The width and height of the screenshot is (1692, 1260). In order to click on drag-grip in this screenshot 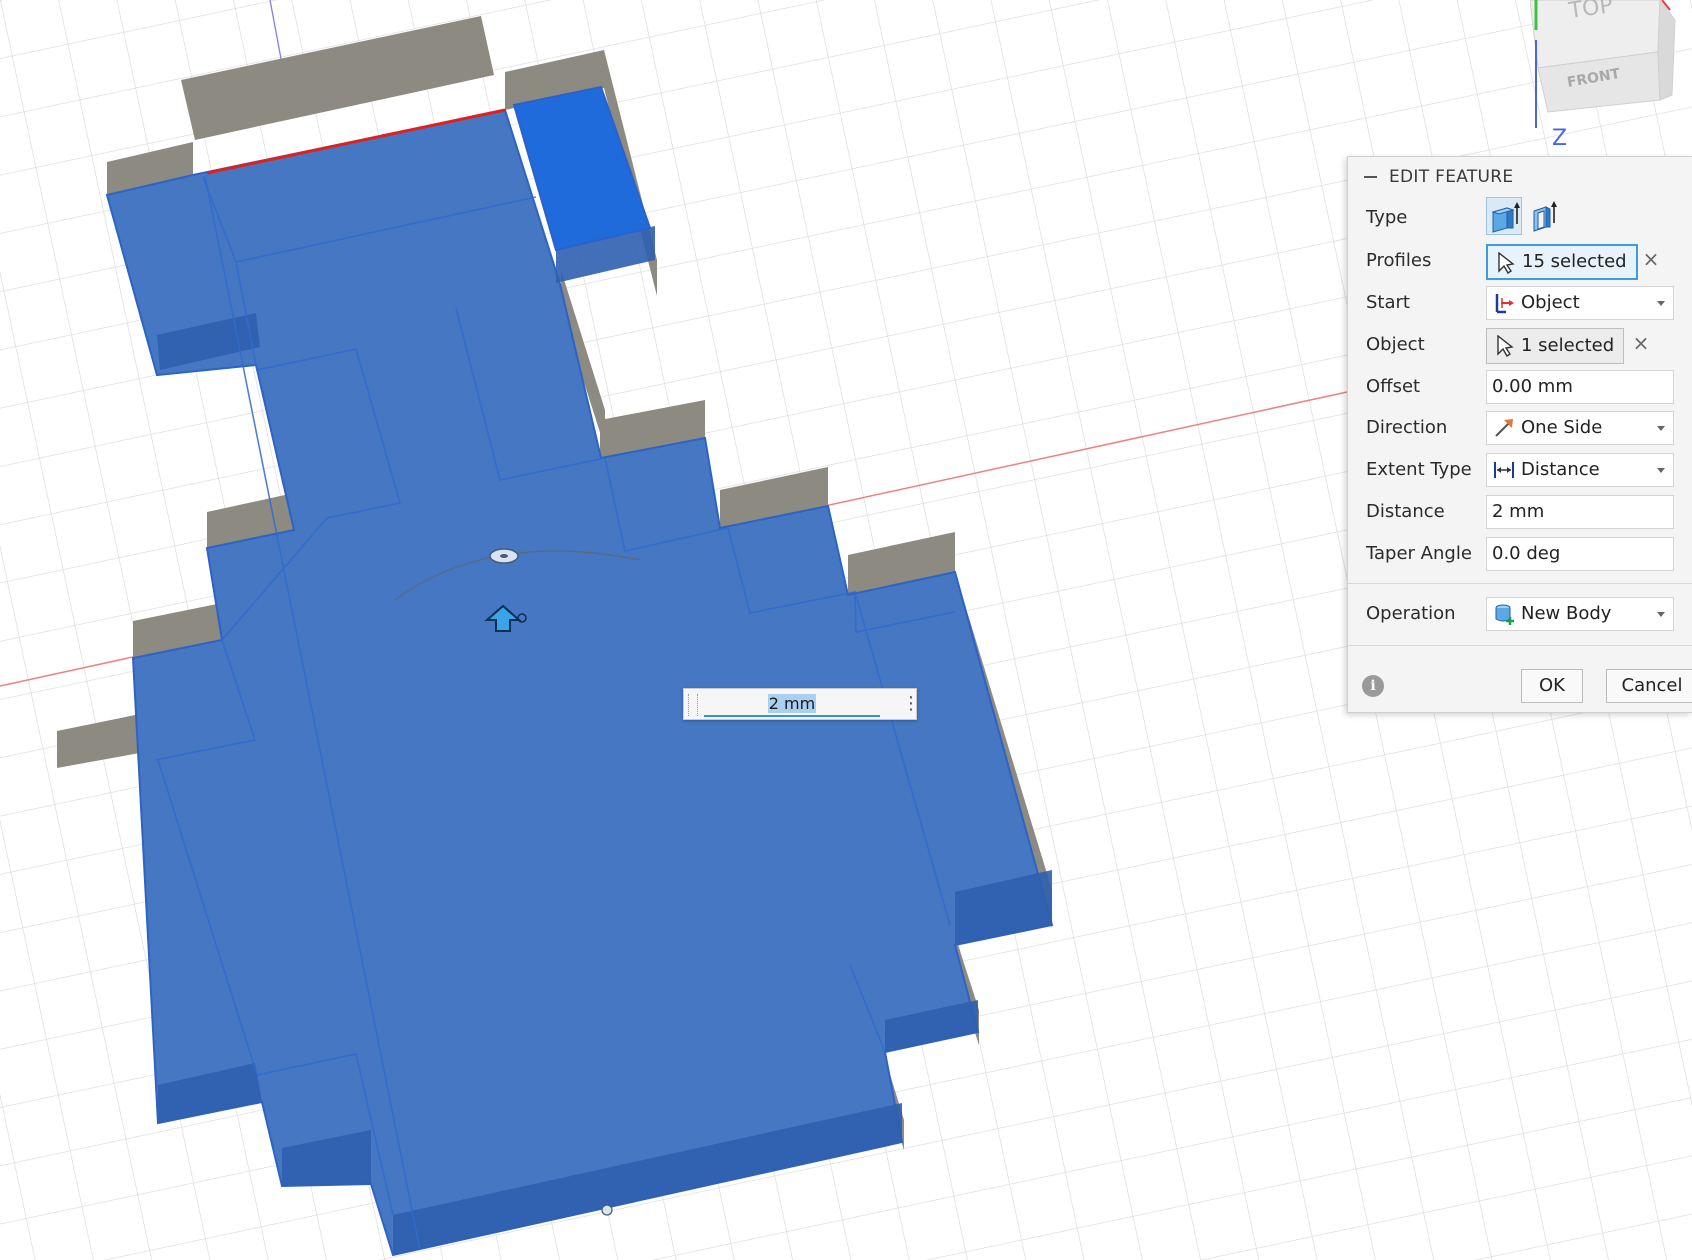, I will do `click(693, 705)`.